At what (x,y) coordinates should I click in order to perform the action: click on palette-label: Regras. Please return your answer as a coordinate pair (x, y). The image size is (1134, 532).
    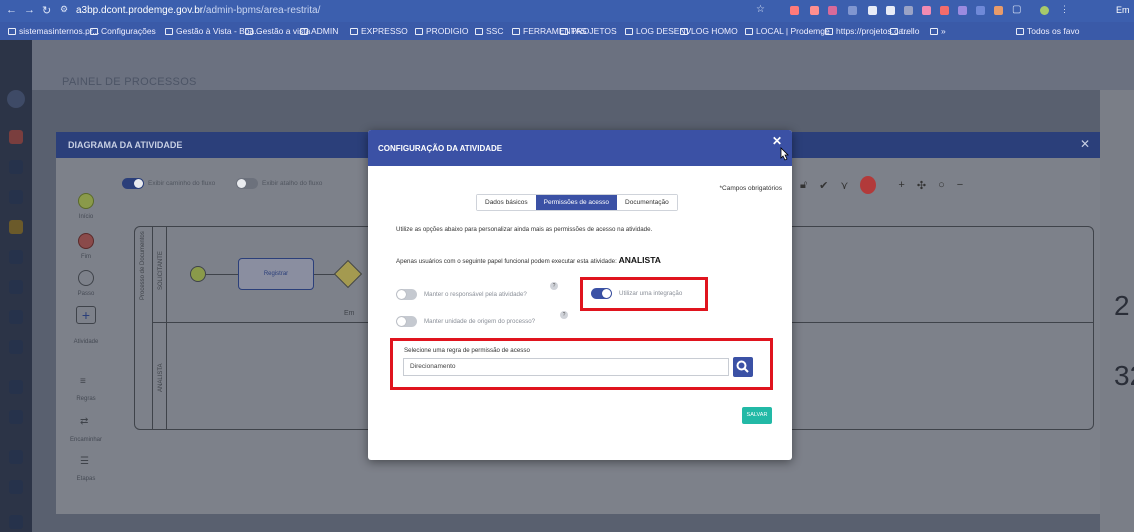
    Looking at the image, I should click on (86, 399).